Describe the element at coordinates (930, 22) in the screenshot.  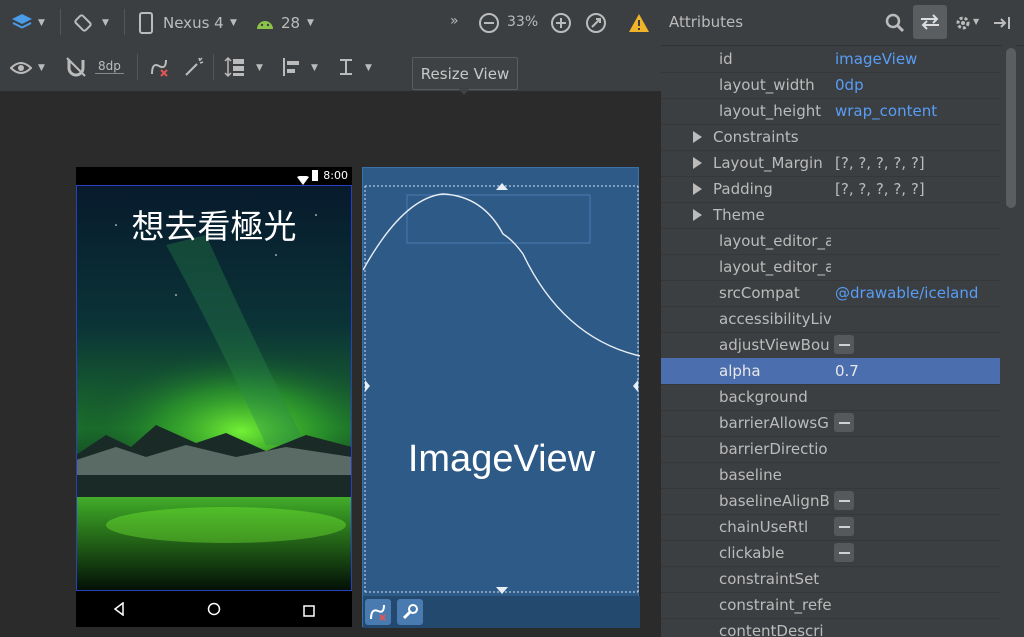
I see `toggle-attributes-view-icon` at that location.